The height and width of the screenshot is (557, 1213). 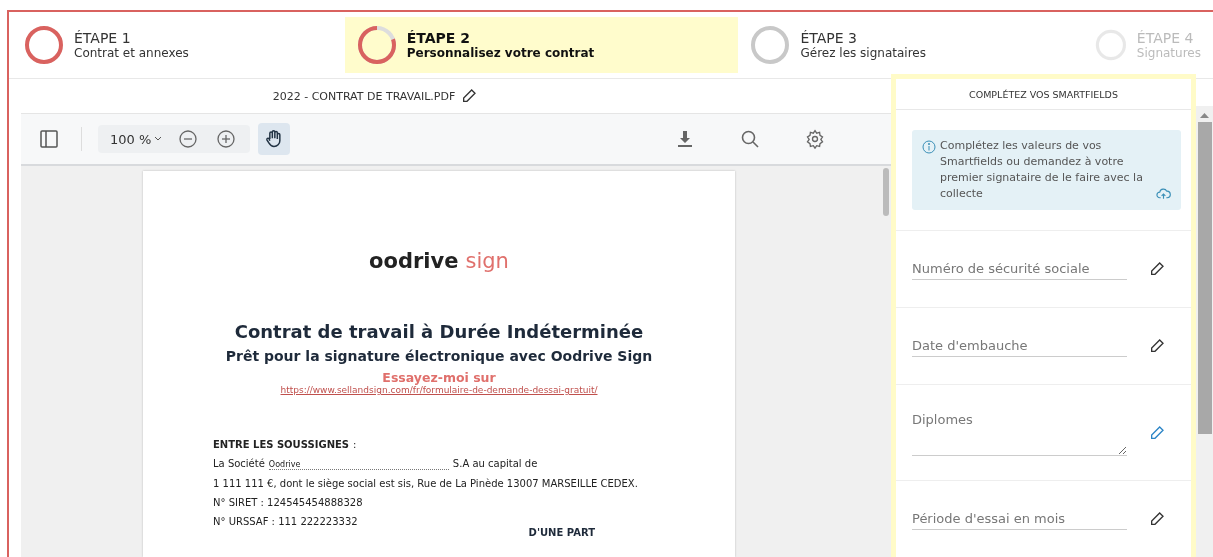 What do you see at coordinates (541, 45) in the screenshot?
I see `step-tab: ÉTAPE 2 Personnalisez votre contrat` at bounding box center [541, 45].